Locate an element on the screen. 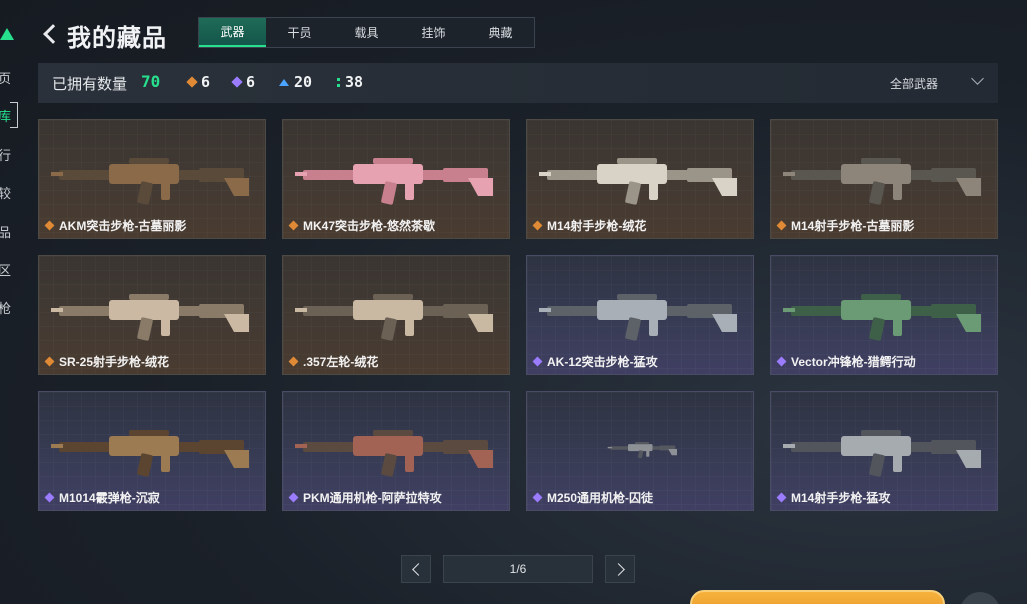 This screenshot has width=1027, height=604. orange-diamond-icon is located at coordinates (192, 82).